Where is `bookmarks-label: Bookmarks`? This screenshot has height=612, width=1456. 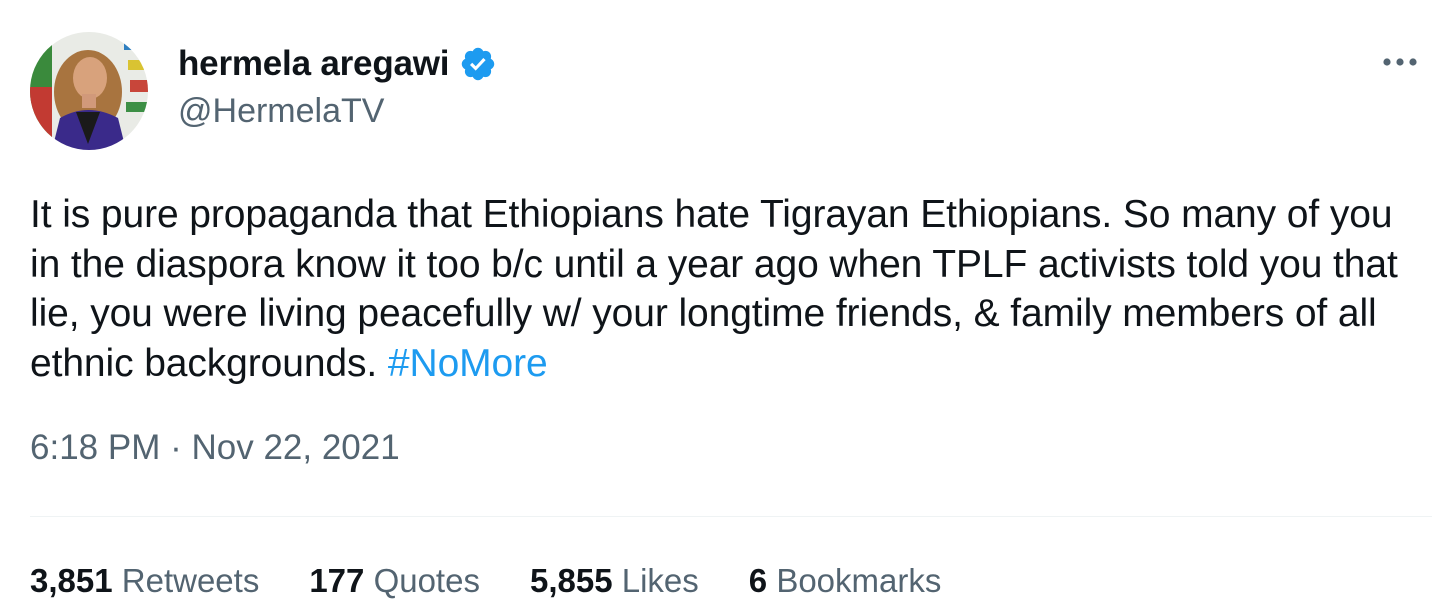
bookmarks-label: Bookmarks is located at coordinates (859, 580).